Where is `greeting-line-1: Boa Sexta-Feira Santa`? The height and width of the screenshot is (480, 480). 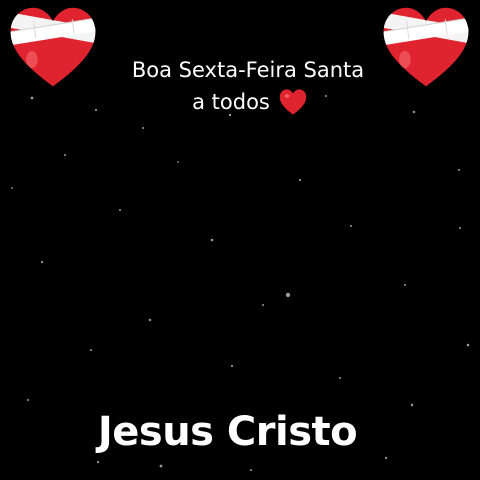 greeting-line-1: Boa Sexta-Feira Santa is located at coordinates (248, 70).